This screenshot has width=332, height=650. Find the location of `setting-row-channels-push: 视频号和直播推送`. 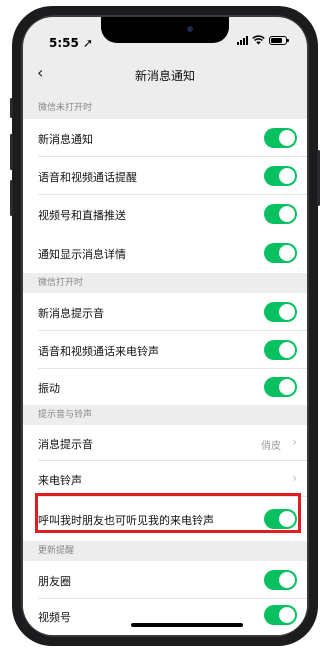

setting-row-channels-push: 视频号和直播推送 is located at coordinates (165, 214).